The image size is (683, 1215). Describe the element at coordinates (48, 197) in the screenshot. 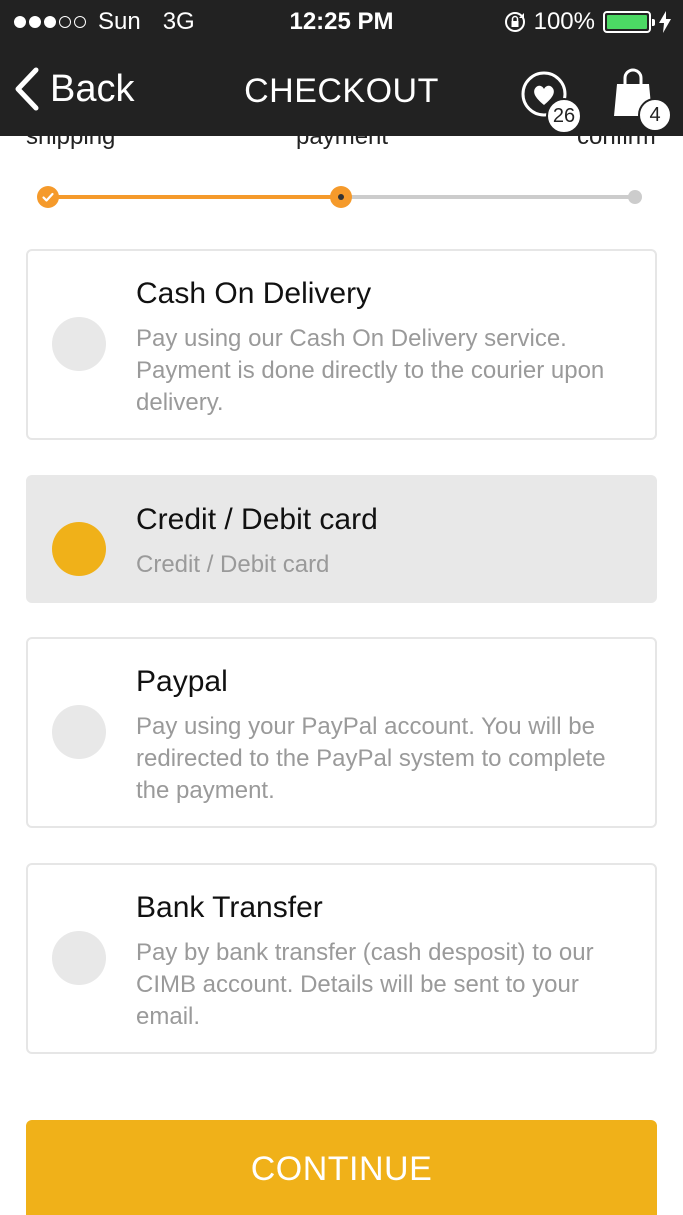

I see `step-complete-check-icon` at that location.